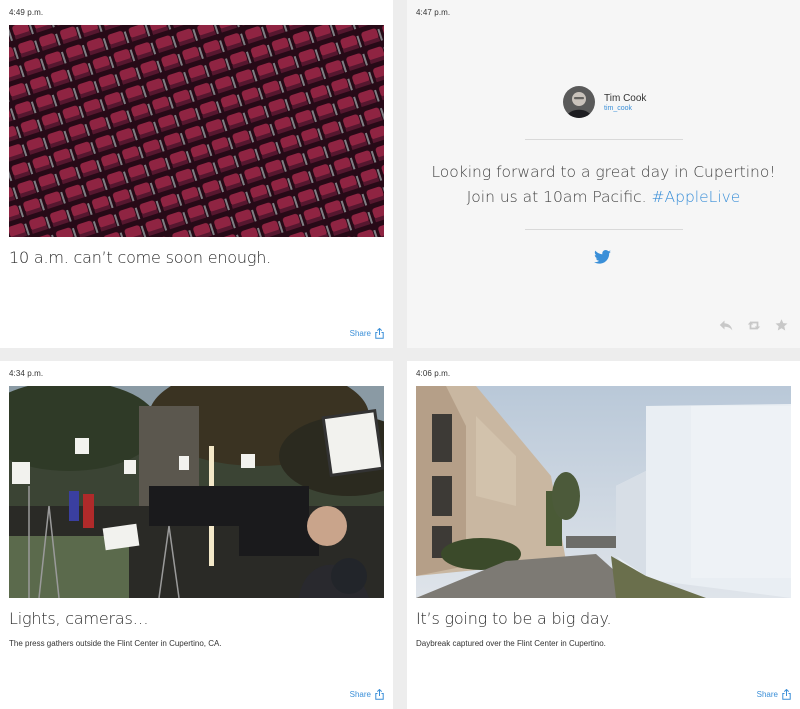 This screenshot has width=800, height=709. I want to click on tweet-text-line2: Join us at 10am Pacific. #AppleLive, so click(603, 197).